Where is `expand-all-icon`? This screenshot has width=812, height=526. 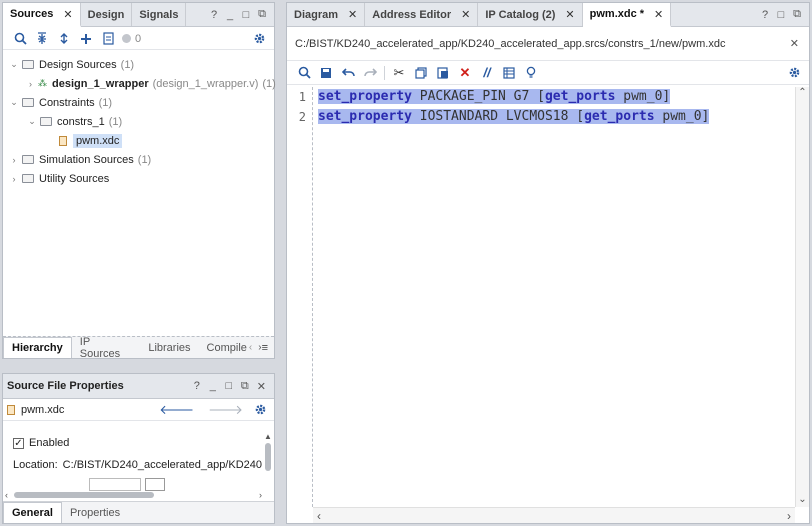 expand-all-icon is located at coordinates (64, 39).